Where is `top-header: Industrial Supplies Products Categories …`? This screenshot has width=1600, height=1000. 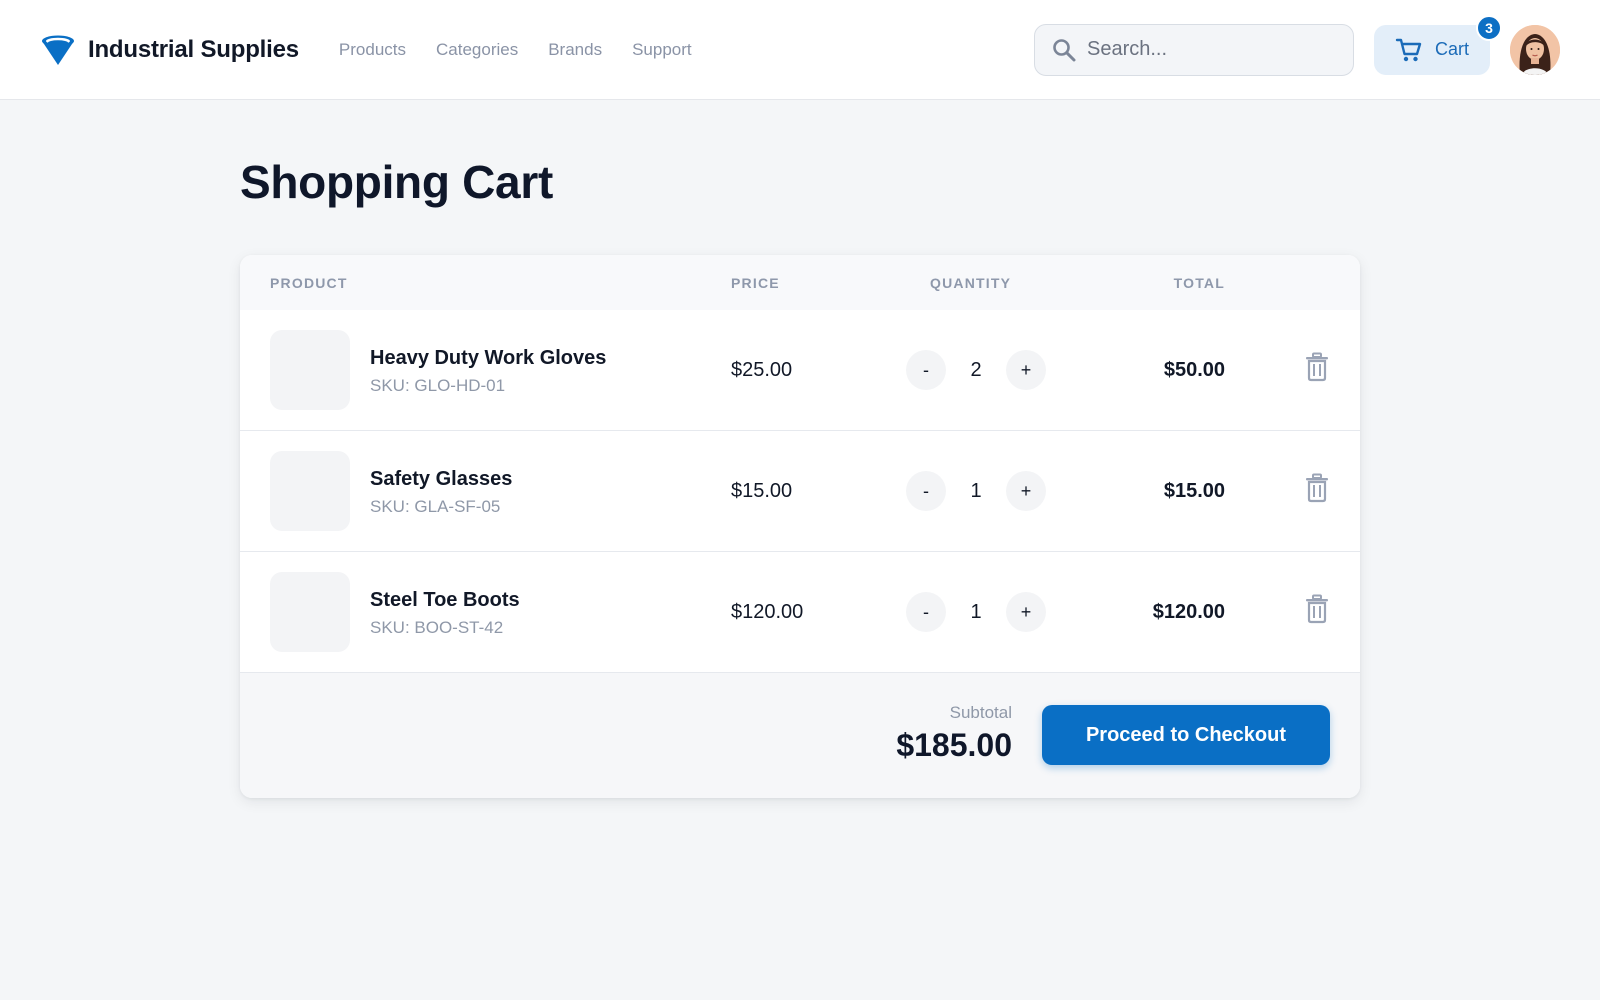 top-header: Industrial Supplies Products Categories … is located at coordinates (800, 50).